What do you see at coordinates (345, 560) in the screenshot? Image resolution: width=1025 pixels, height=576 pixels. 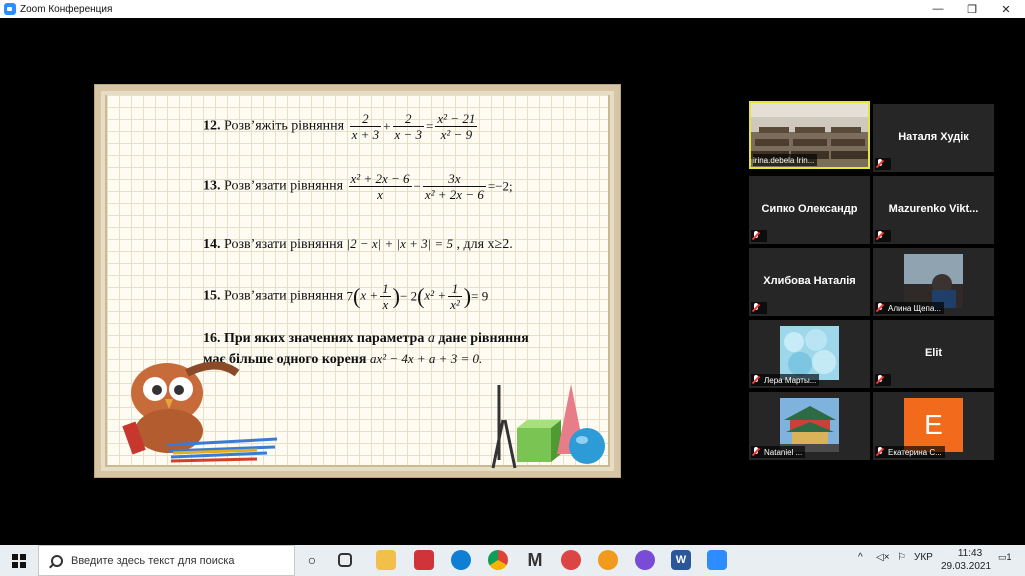 I see `task-view-icon` at bounding box center [345, 560].